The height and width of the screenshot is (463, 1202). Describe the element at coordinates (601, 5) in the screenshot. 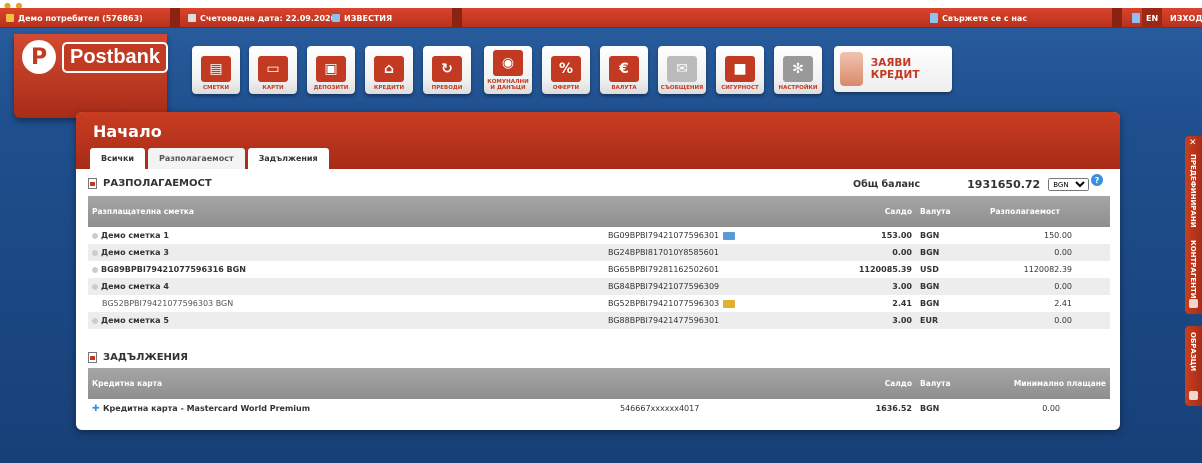

I see `top-strip: ● ●` at that location.